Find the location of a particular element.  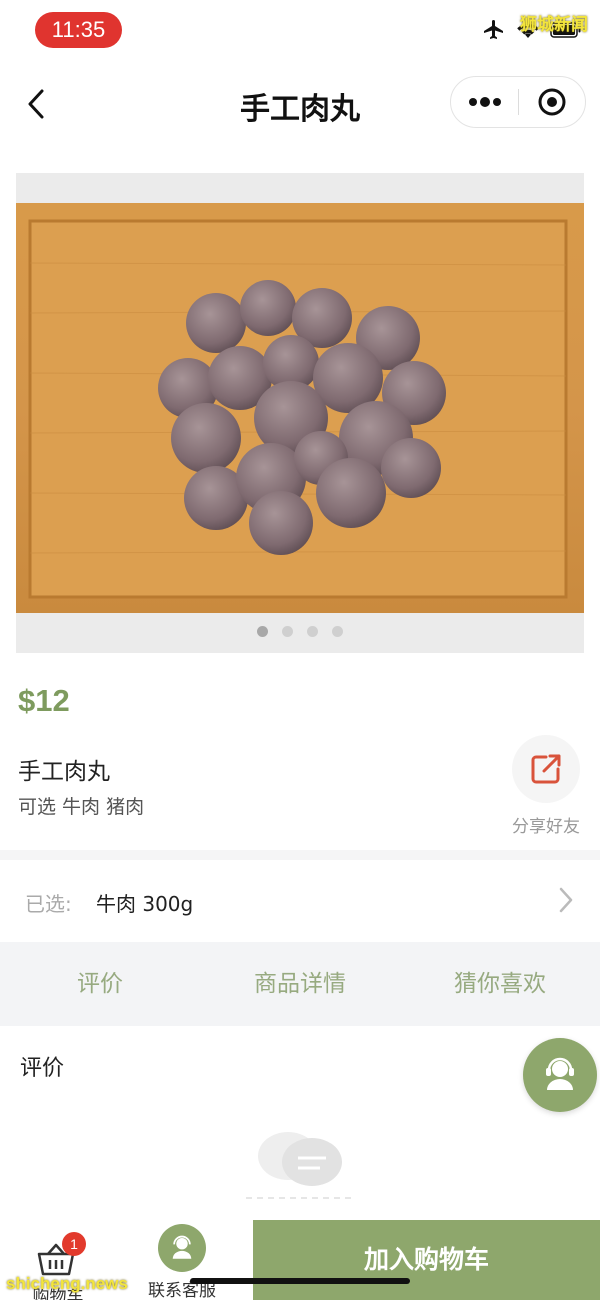

close-miniprogram-button is located at coordinates (552, 102).